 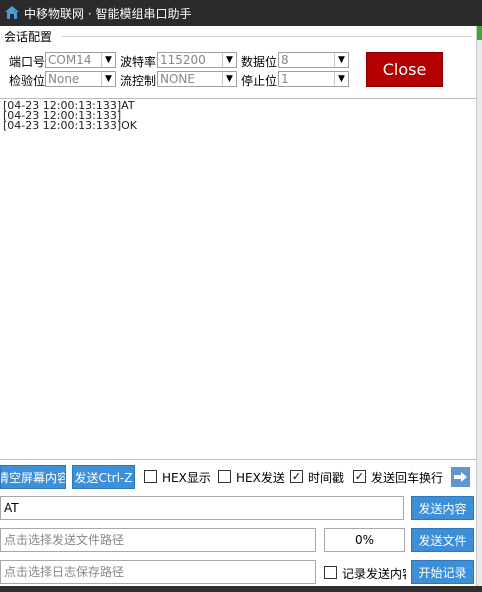 I want to click on send-input: AT, so click(x=202, y=508).